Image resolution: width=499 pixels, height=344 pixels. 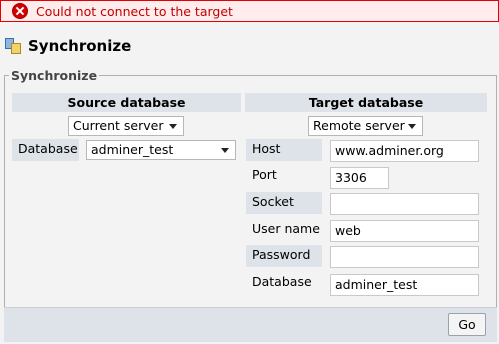 I want to click on error-message-text: Could not connect to the target, so click(x=134, y=11).